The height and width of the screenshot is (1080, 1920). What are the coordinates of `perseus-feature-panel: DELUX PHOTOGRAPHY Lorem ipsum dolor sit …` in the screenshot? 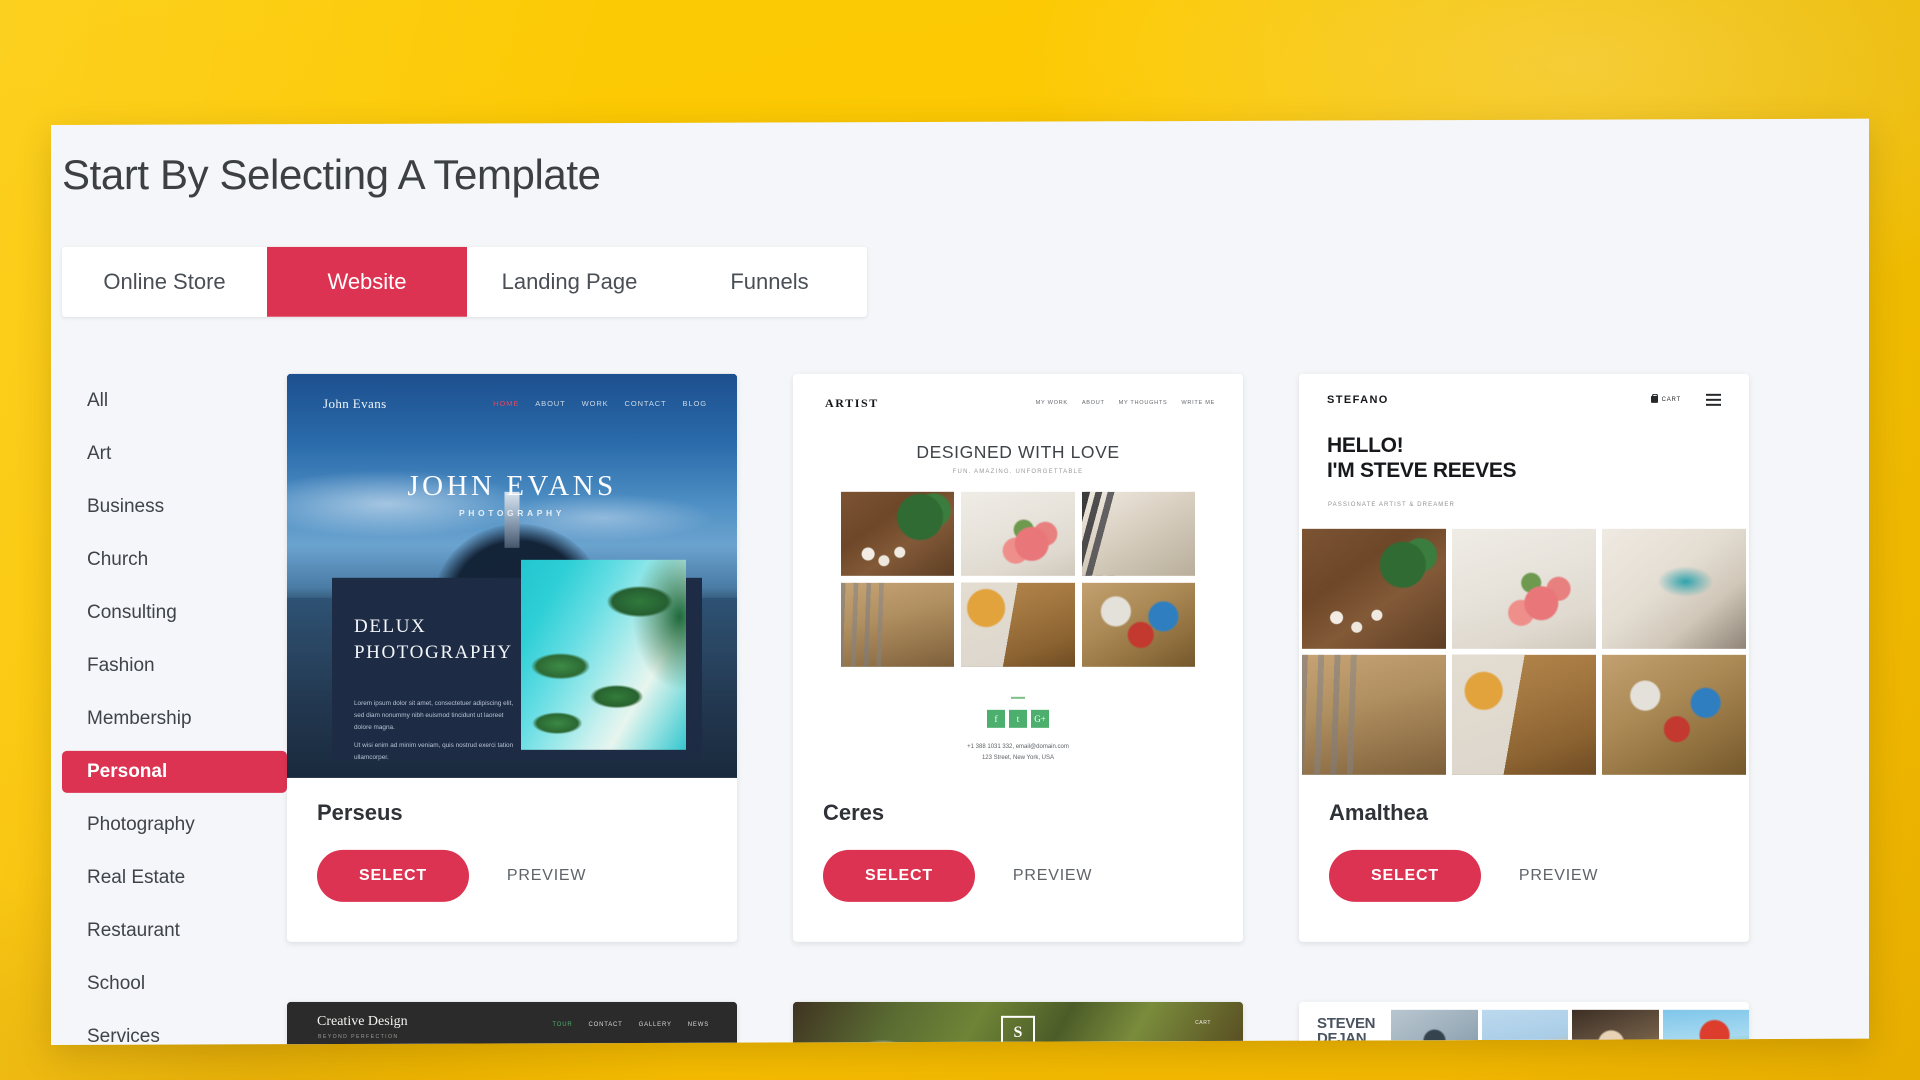 It's located at (517, 660).